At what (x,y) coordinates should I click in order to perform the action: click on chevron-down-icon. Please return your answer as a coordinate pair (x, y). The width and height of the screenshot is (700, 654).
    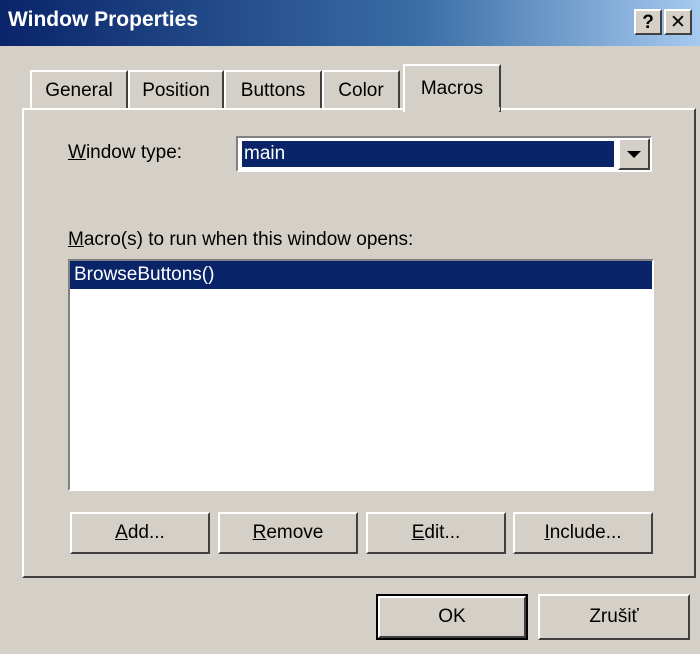
    Looking at the image, I should click on (634, 154).